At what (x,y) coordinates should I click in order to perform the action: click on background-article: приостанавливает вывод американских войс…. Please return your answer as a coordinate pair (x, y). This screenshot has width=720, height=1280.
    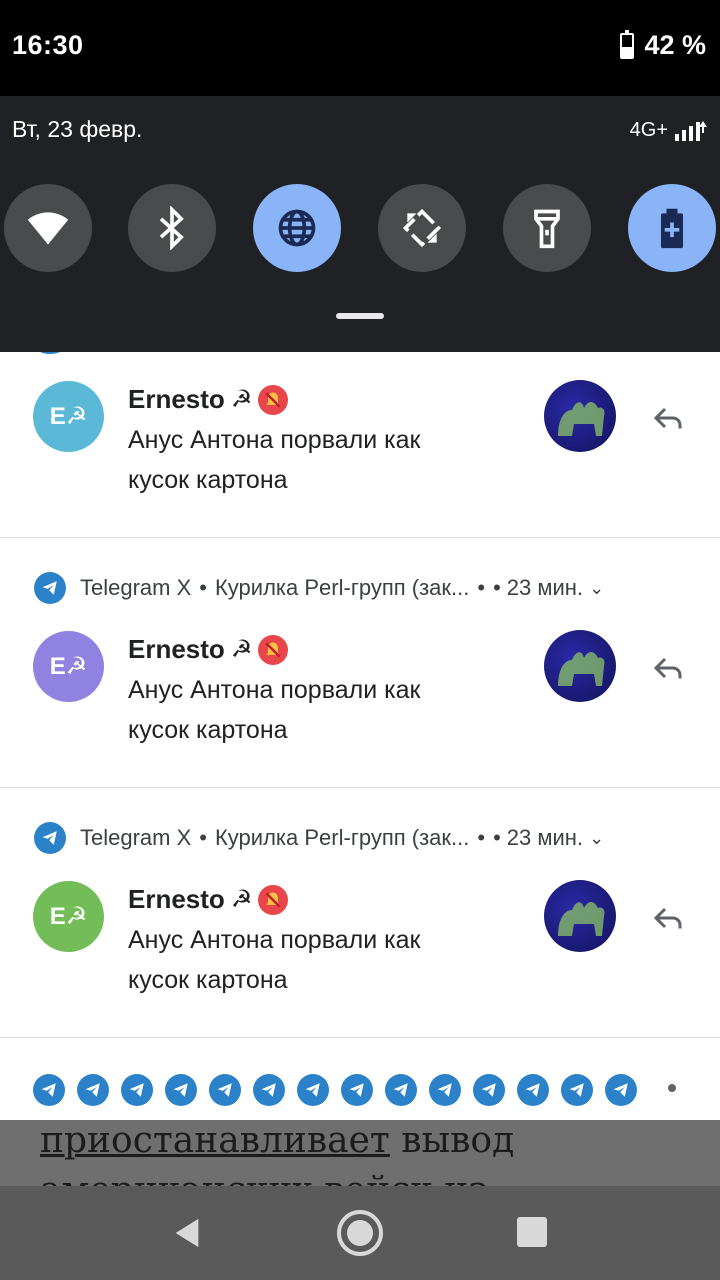
    Looking at the image, I should click on (360, 1153).